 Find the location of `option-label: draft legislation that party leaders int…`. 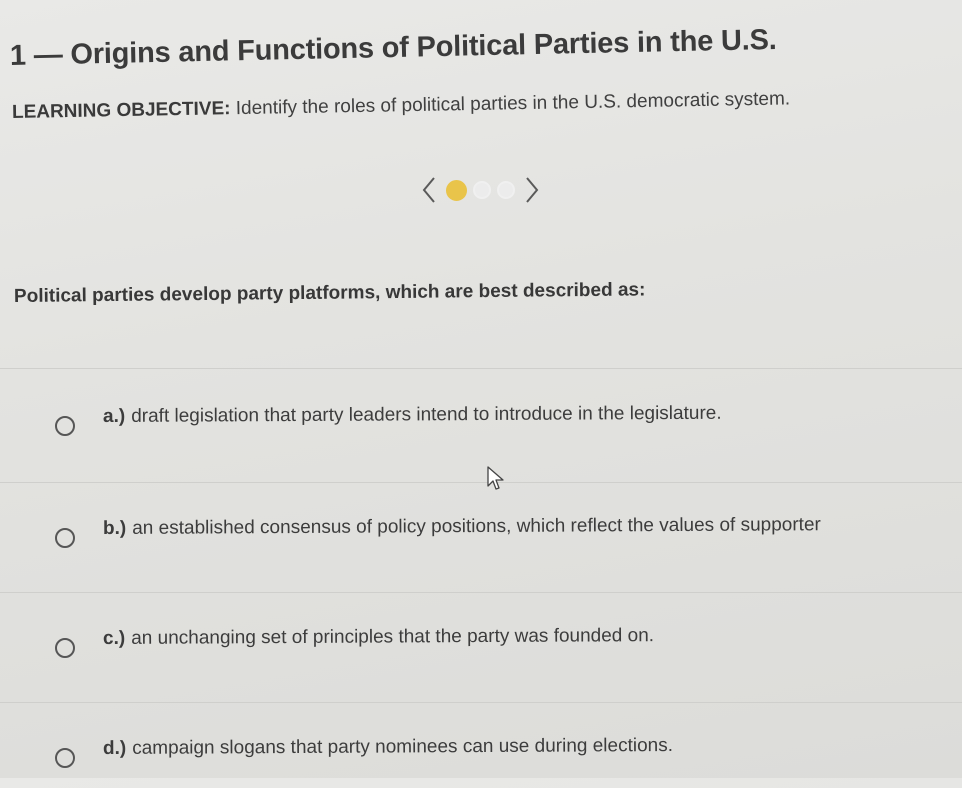

option-label: draft legislation that party leaders int… is located at coordinates (426, 414).